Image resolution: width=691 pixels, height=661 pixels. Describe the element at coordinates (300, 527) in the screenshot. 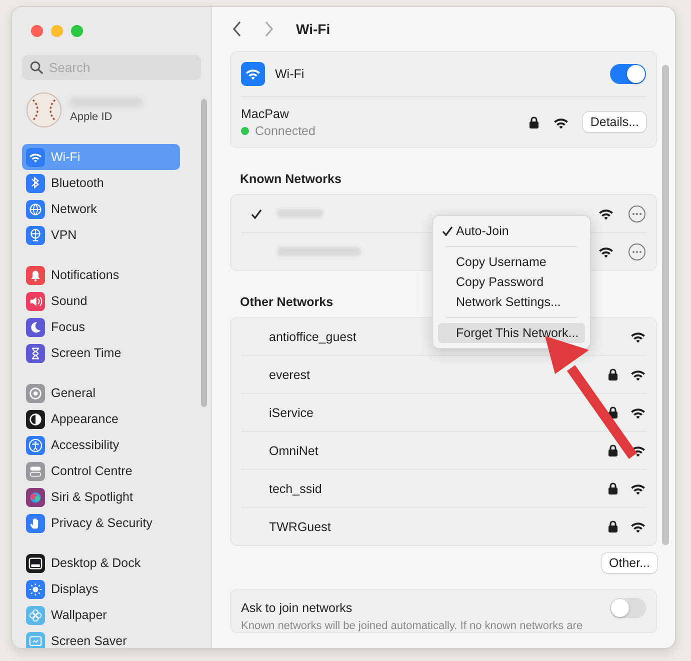

I see `network-name: TWRGuest` at that location.